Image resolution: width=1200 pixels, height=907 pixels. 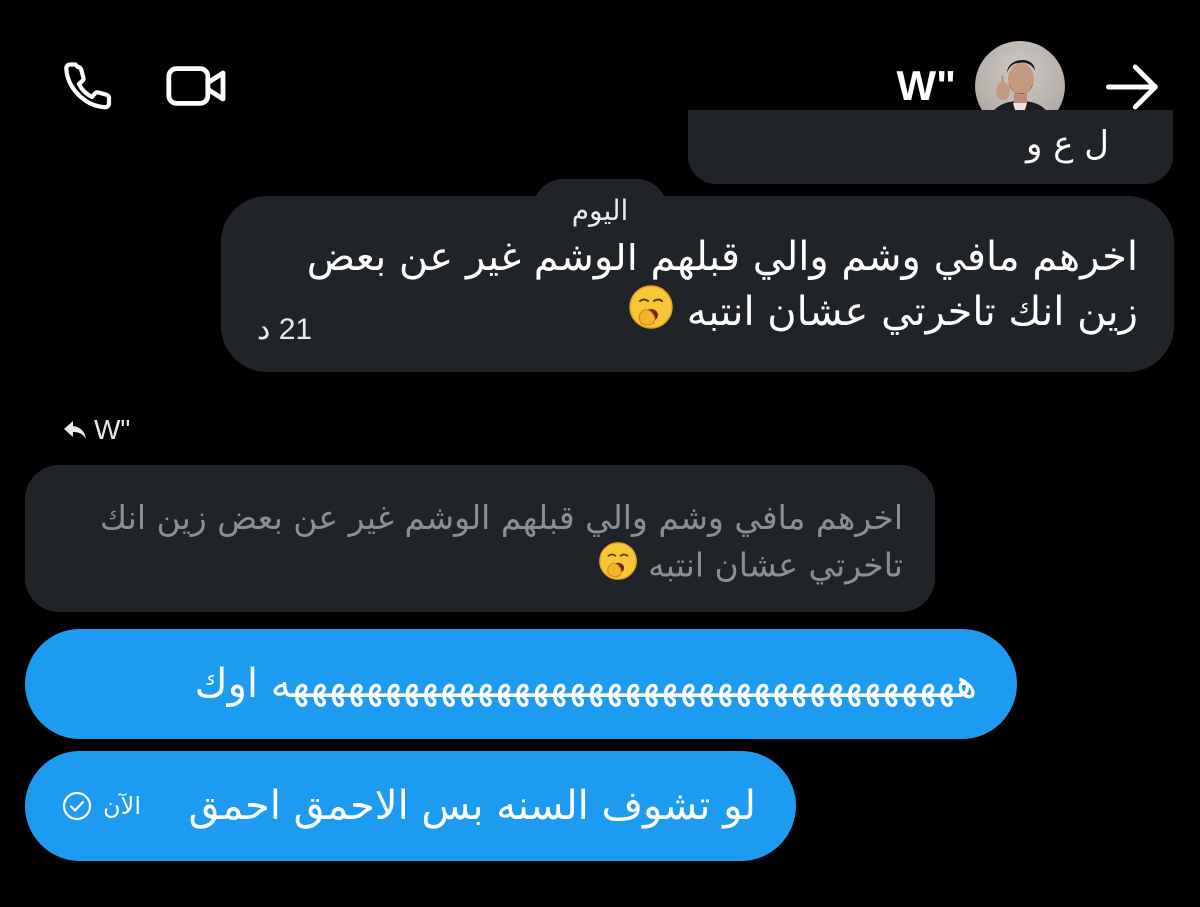 What do you see at coordinates (88, 86) in the screenshot?
I see `phone-icon` at bounding box center [88, 86].